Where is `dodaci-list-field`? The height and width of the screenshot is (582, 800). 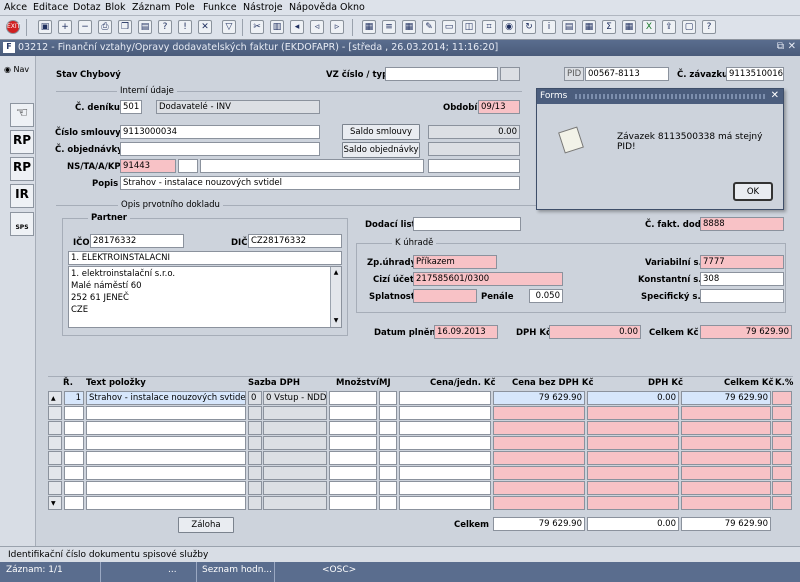
dodaci-list-field is located at coordinates (467, 224).